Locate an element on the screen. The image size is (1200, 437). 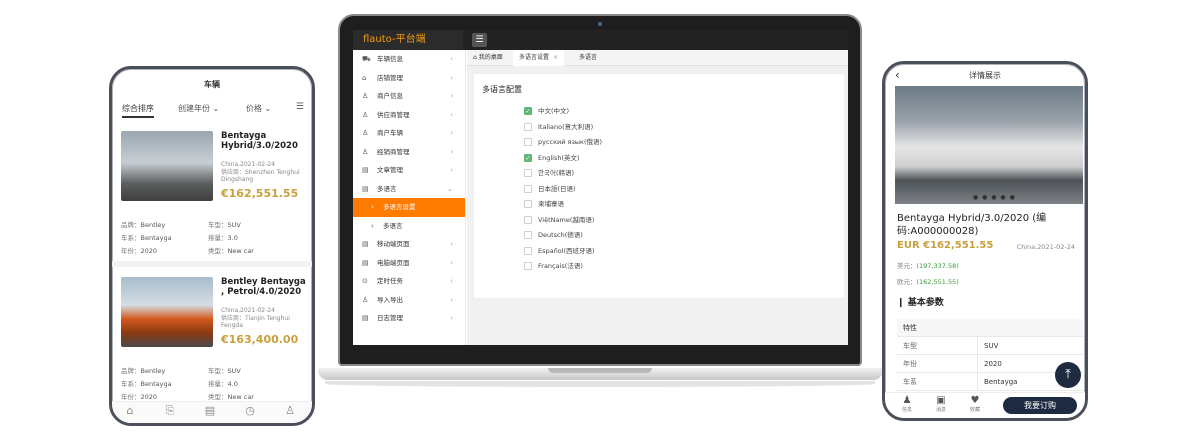
filter-year: 创建年份 ⌄ is located at coordinates (198, 108).